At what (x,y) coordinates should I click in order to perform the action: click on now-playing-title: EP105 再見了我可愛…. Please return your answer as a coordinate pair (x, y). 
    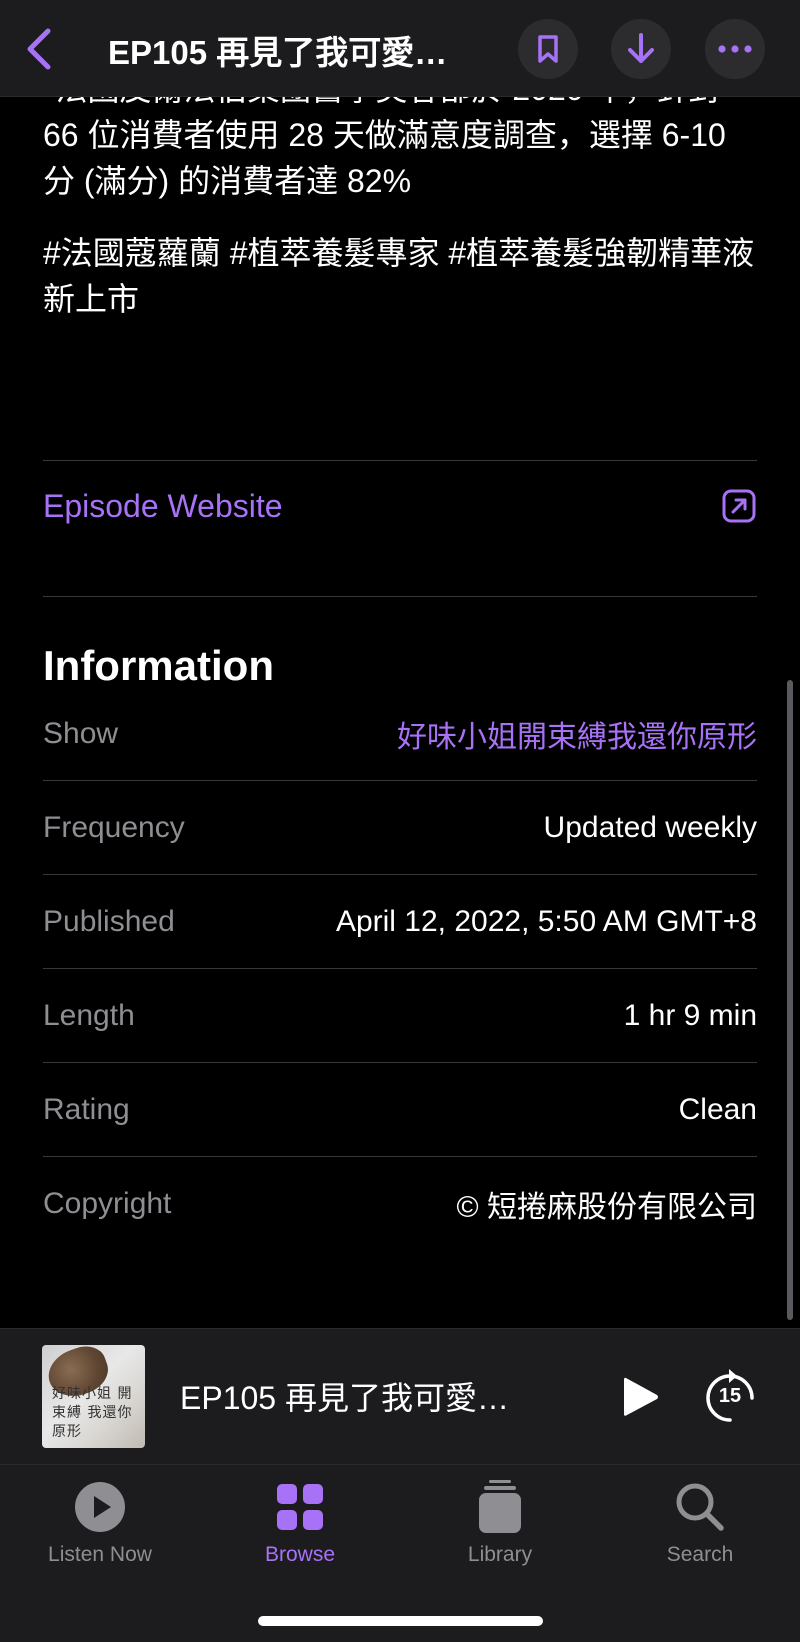
    Looking at the image, I should click on (365, 1396).